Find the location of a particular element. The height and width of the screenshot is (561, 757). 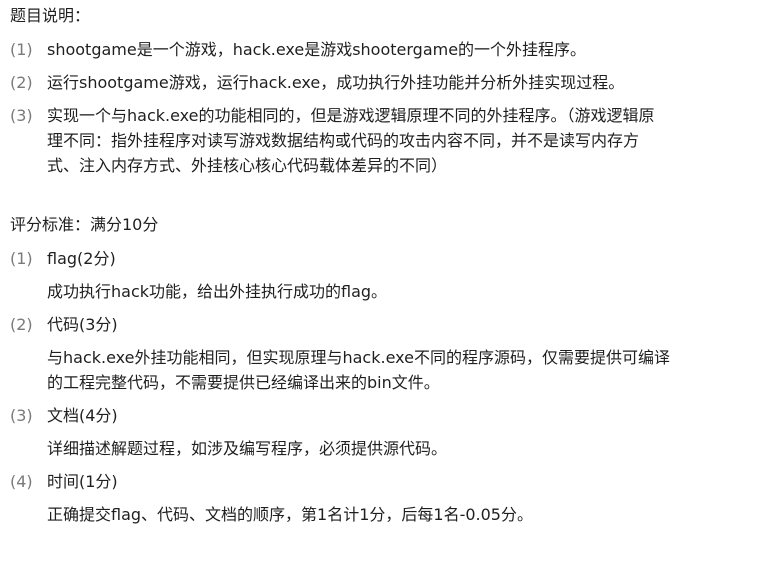

item-description: 正确提交flag、代码、文档的顺序，第1名计1分，后每1名-0.05分。 is located at coordinates (398, 514).